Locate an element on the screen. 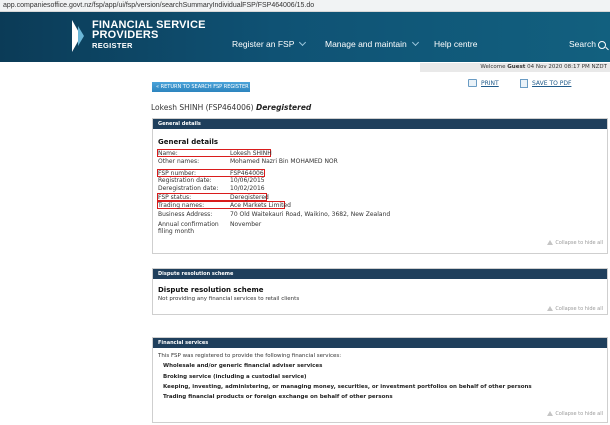 This screenshot has height=425, width=610. nav-manage-maintain: Manage and maintain is located at coordinates (372, 43).